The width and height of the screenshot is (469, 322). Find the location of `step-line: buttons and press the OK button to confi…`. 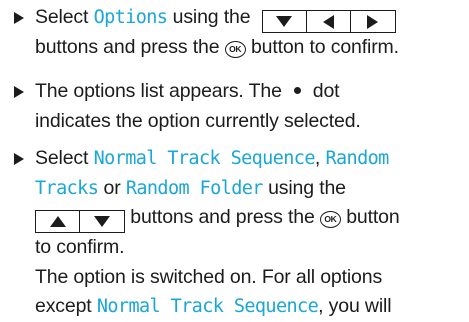

step-line: buttons and press the OK button to confi… is located at coordinates (250, 48).